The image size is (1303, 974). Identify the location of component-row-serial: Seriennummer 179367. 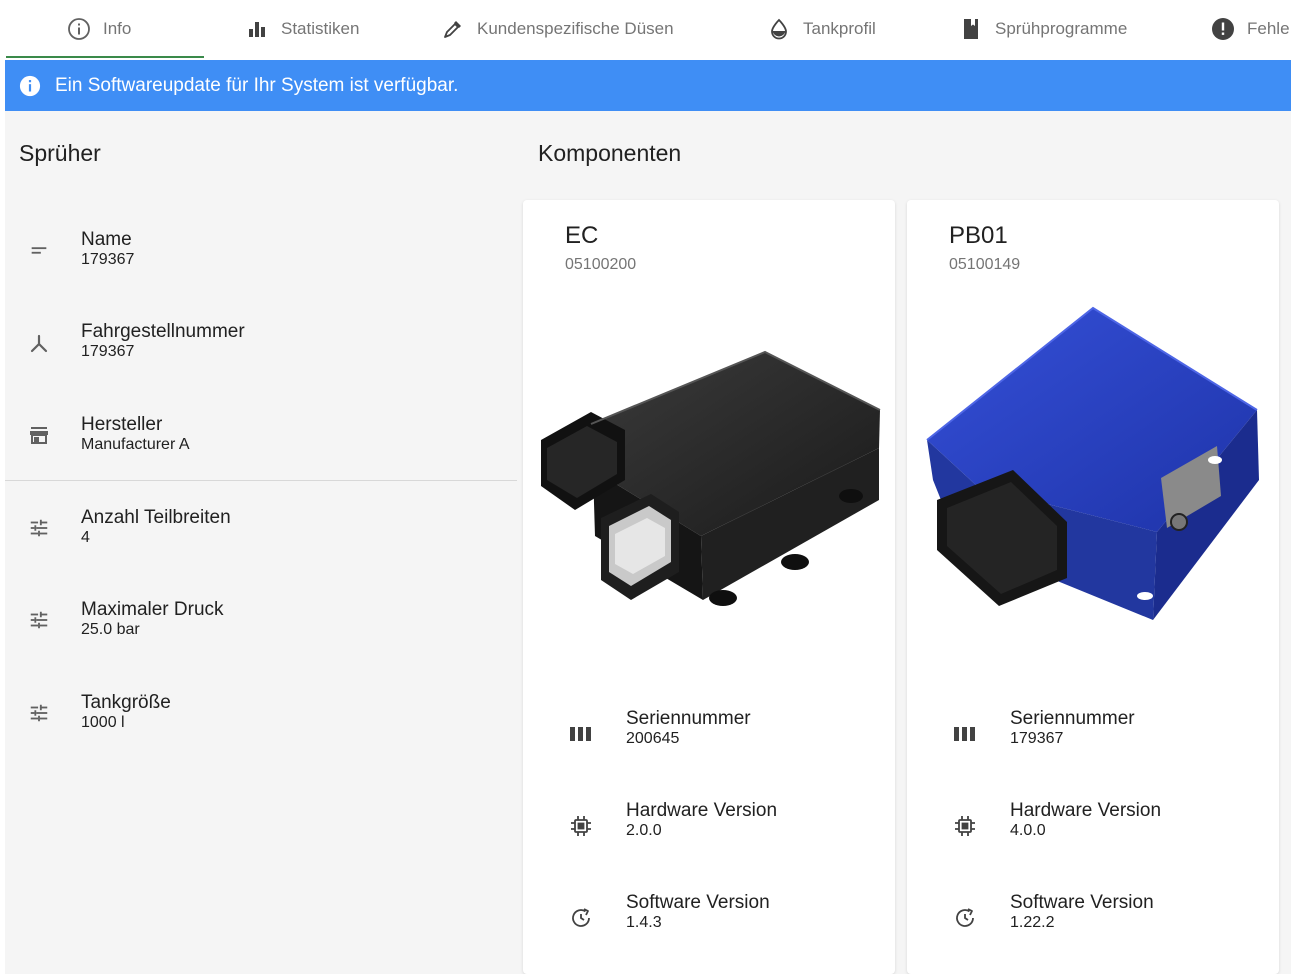
(1093, 733).